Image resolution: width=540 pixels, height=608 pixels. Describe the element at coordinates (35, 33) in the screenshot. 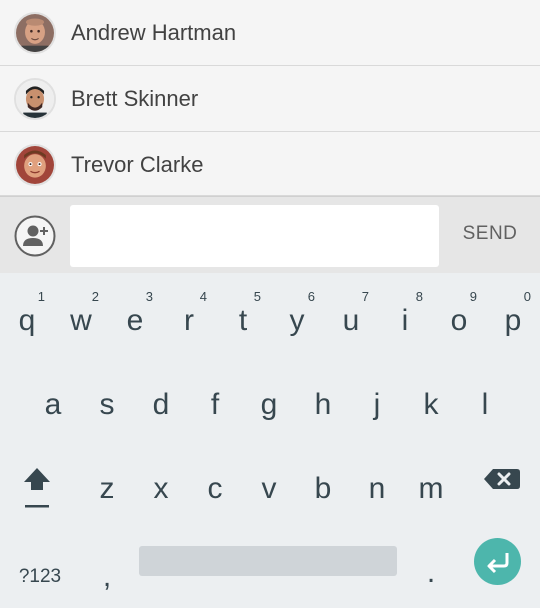

I see `avatar-andrew-hartman-icon` at that location.